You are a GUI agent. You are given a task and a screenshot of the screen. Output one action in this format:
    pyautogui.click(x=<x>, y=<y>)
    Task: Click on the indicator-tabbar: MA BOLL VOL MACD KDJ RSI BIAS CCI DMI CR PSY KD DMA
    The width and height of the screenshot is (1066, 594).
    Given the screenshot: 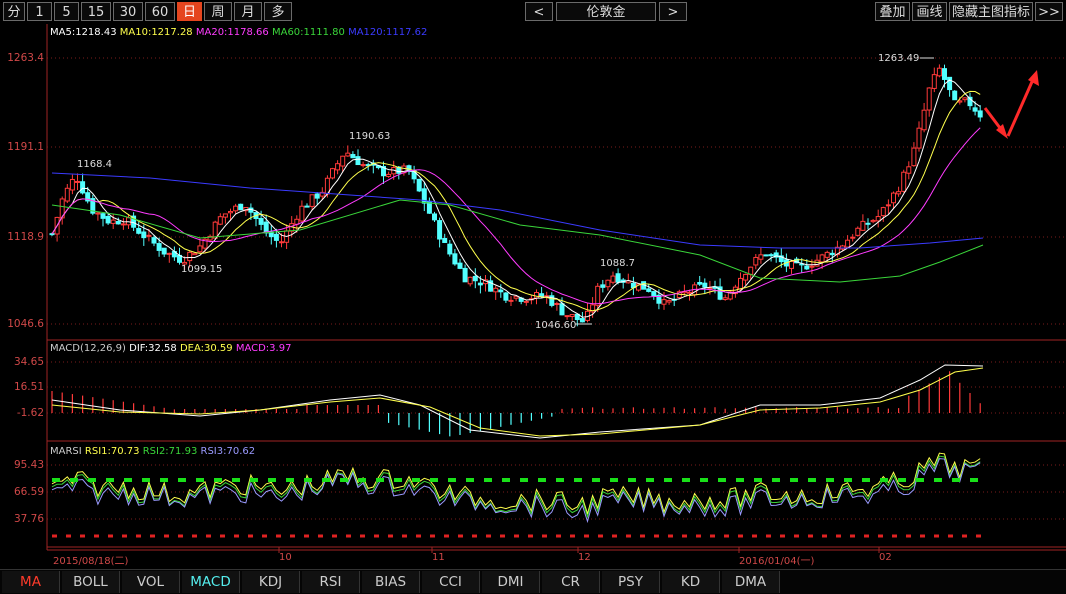 What is the action you would take?
    pyautogui.click(x=533, y=581)
    